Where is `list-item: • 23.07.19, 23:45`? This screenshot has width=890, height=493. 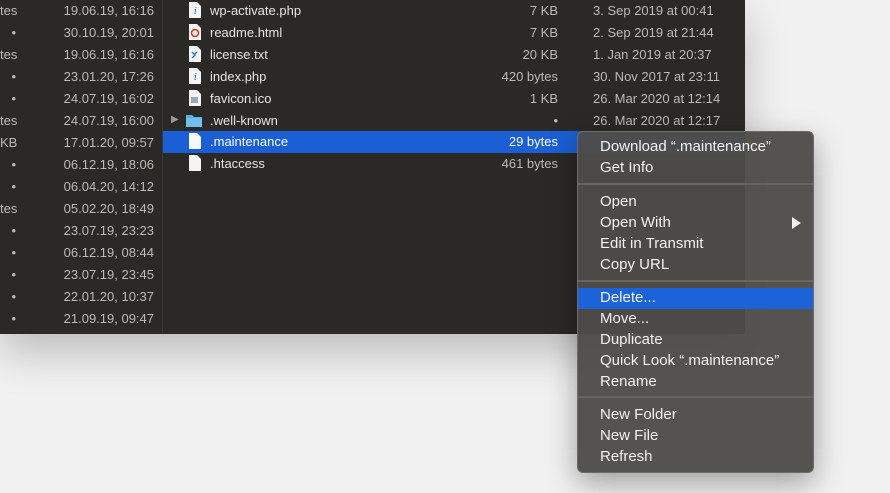
list-item: • 23.07.19, 23:45 is located at coordinates (81, 275).